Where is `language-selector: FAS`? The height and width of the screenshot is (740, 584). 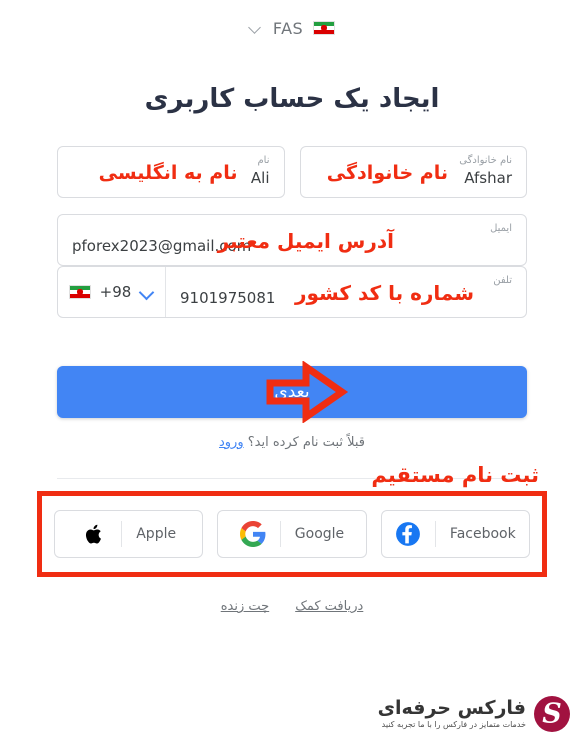
language-selector: FAS is located at coordinates (292, 28).